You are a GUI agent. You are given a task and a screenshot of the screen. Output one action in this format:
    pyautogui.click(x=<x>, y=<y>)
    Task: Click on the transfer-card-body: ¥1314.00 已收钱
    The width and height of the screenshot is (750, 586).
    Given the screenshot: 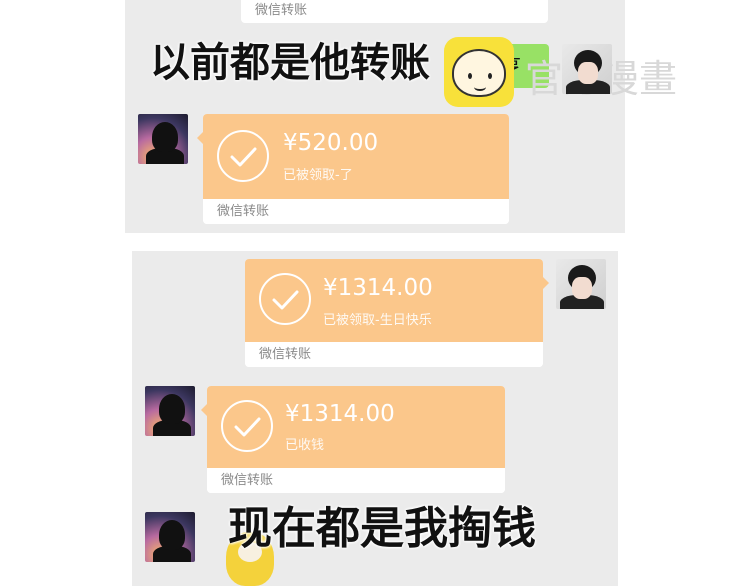 What is the action you would take?
    pyautogui.click(x=356, y=427)
    